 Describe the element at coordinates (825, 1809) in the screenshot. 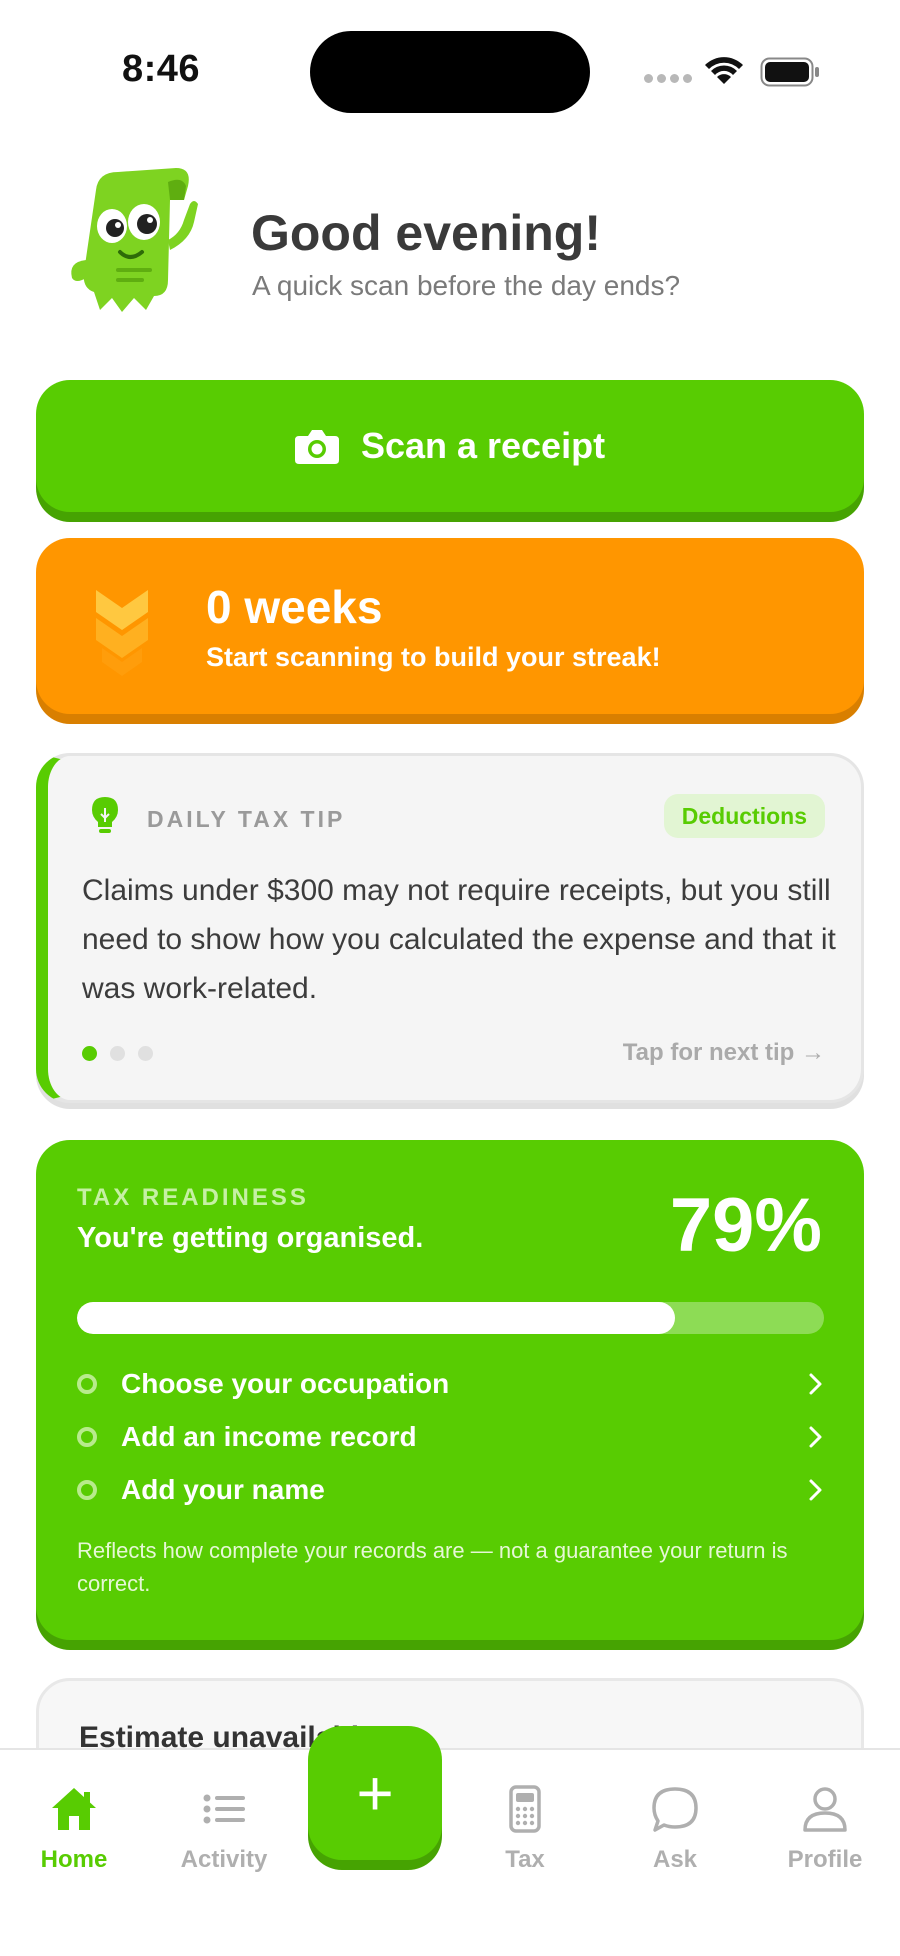

I see `person-icon` at that location.